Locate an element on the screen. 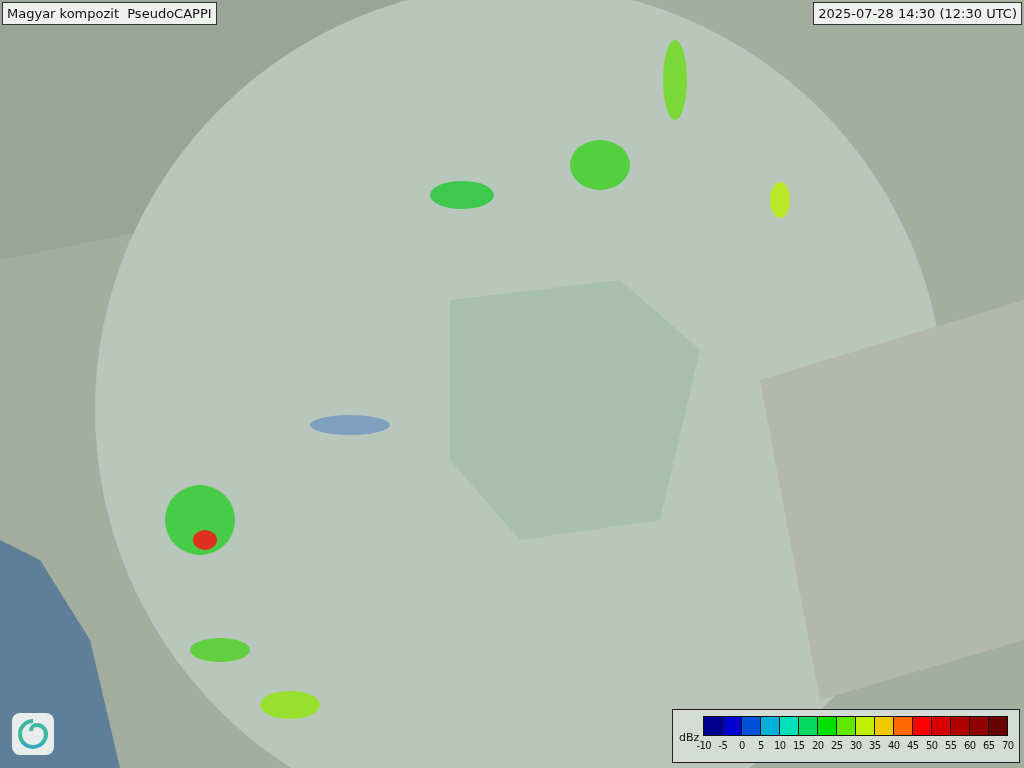  tick-label: 45 is located at coordinates (912, 745).